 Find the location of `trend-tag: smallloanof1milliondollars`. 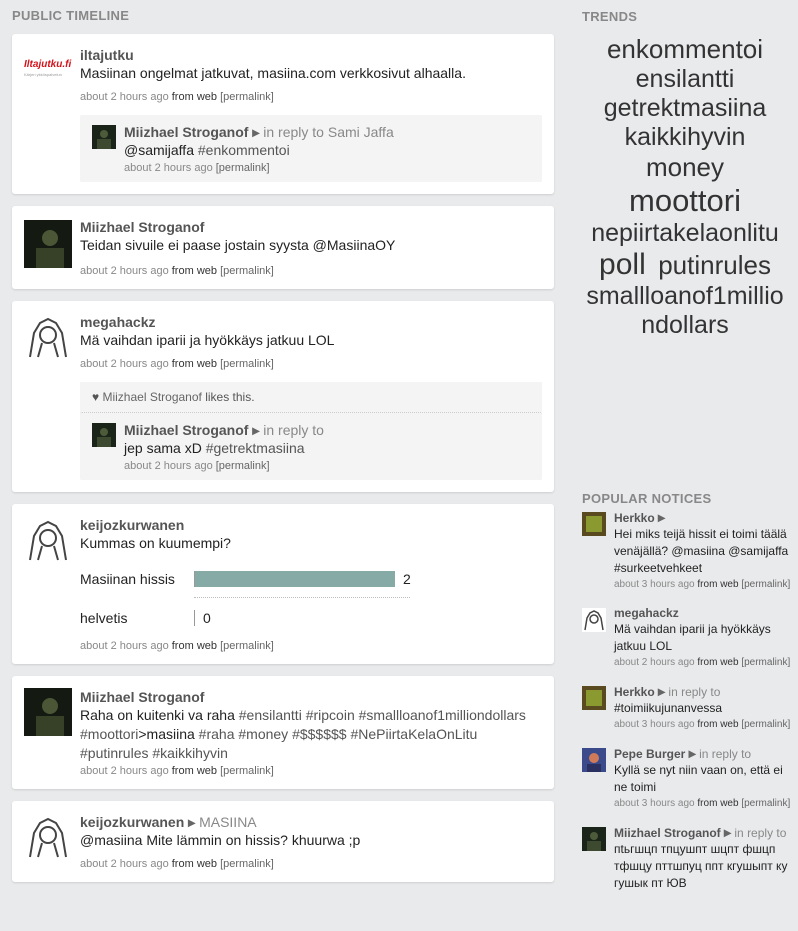

trend-tag: smallloanof1milliondollars is located at coordinates (685, 311).